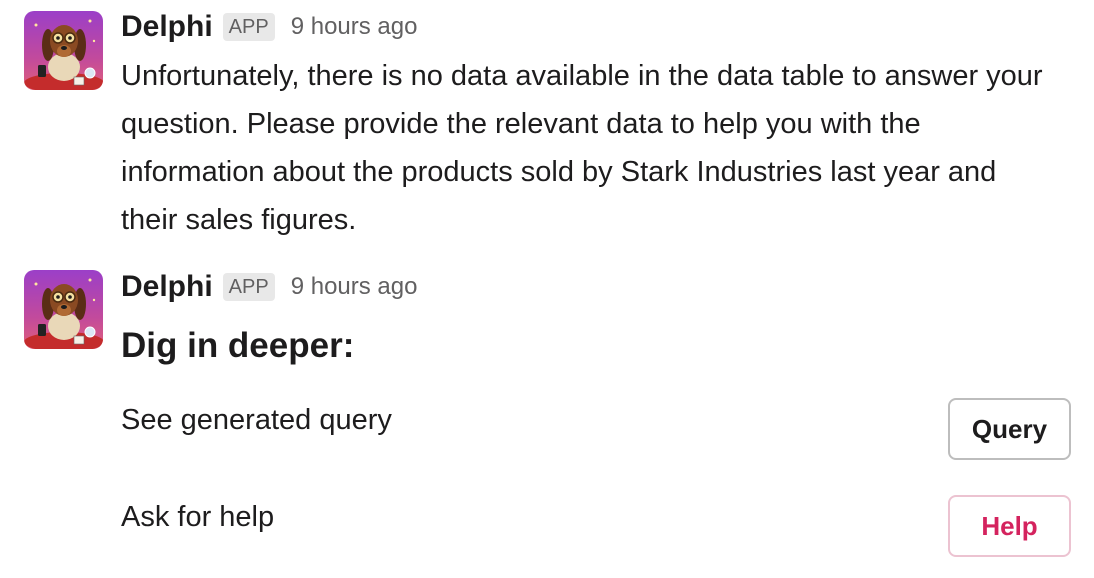 The height and width of the screenshot is (578, 1094). What do you see at coordinates (238, 345) in the screenshot?
I see `section-title: Dig in deeper:` at bounding box center [238, 345].